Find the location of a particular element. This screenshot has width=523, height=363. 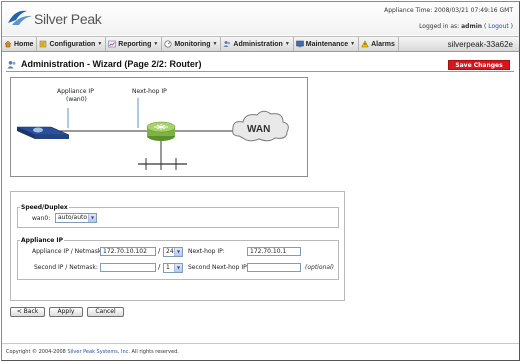

silver-peak-logo: Silver Peak is located at coordinates (71, 17).